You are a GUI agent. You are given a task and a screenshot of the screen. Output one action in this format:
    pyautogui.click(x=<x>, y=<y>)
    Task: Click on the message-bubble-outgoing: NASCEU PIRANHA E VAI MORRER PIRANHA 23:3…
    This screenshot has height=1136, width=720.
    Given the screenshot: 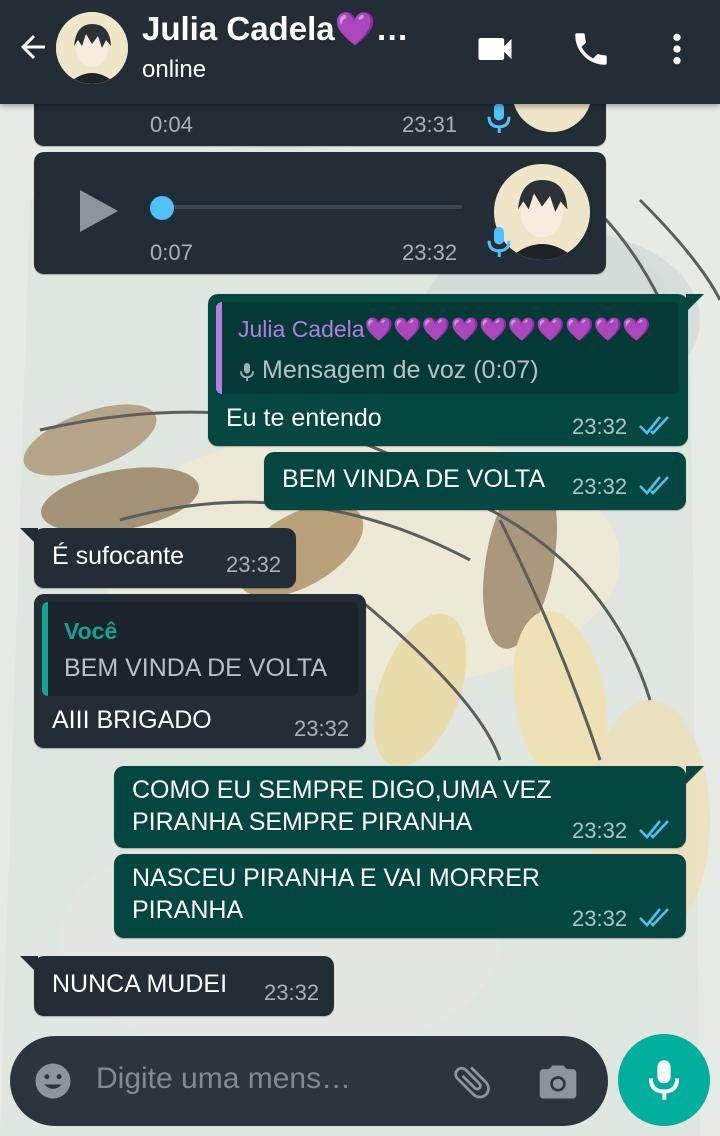 What is the action you would take?
    pyautogui.click(x=400, y=896)
    